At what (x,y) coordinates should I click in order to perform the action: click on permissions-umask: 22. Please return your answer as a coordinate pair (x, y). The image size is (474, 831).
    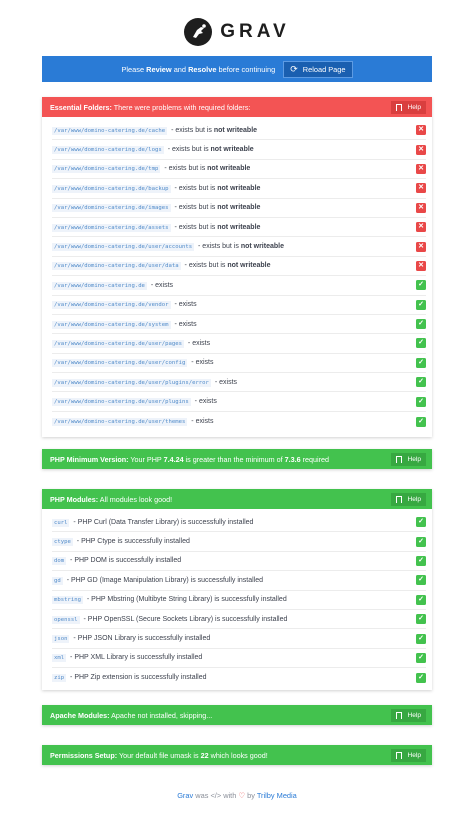
    Looking at the image, I should click on (204, 755).